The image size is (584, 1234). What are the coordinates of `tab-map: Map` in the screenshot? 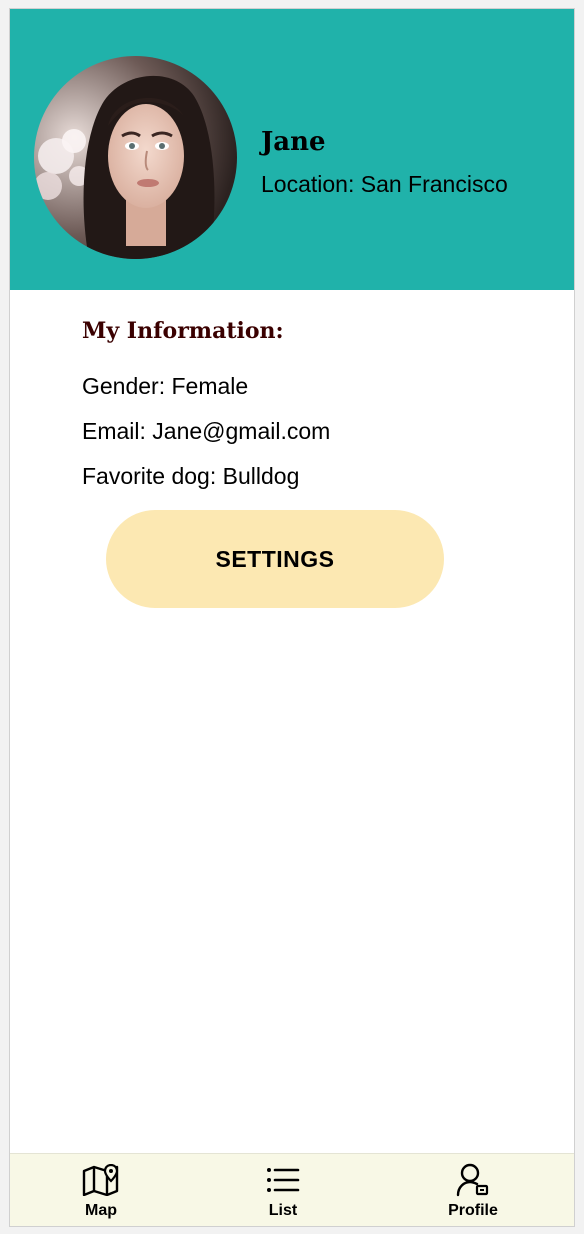 It's located at (101, 1190).